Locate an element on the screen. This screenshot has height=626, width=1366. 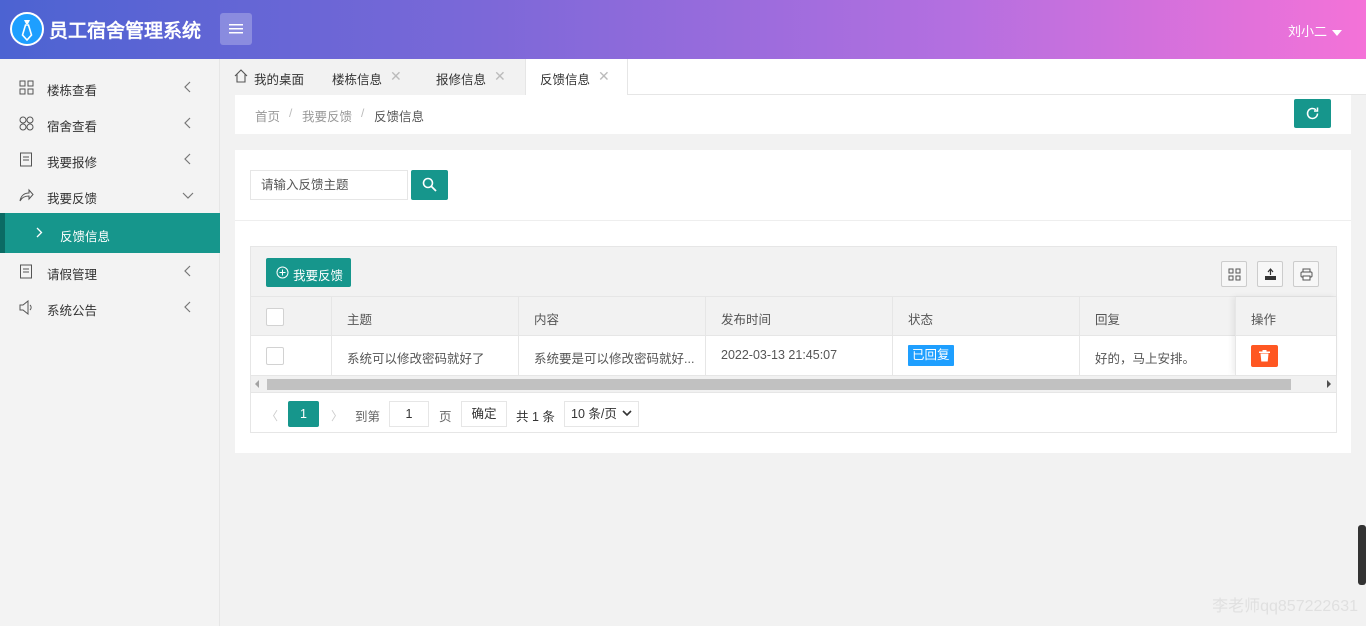
search-button is located at coordinates (429, 185).